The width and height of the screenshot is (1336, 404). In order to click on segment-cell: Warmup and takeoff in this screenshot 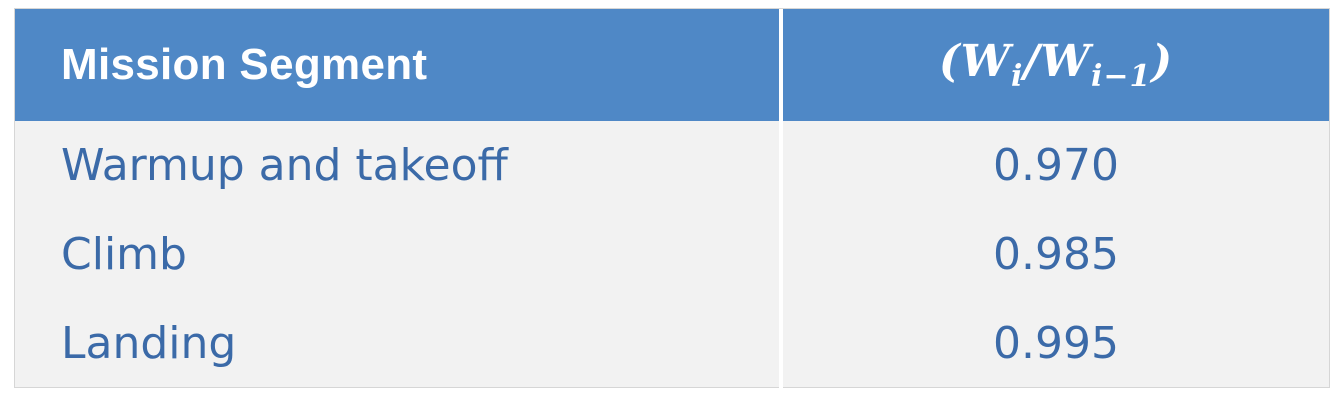, I will do `click(284, 165)`.